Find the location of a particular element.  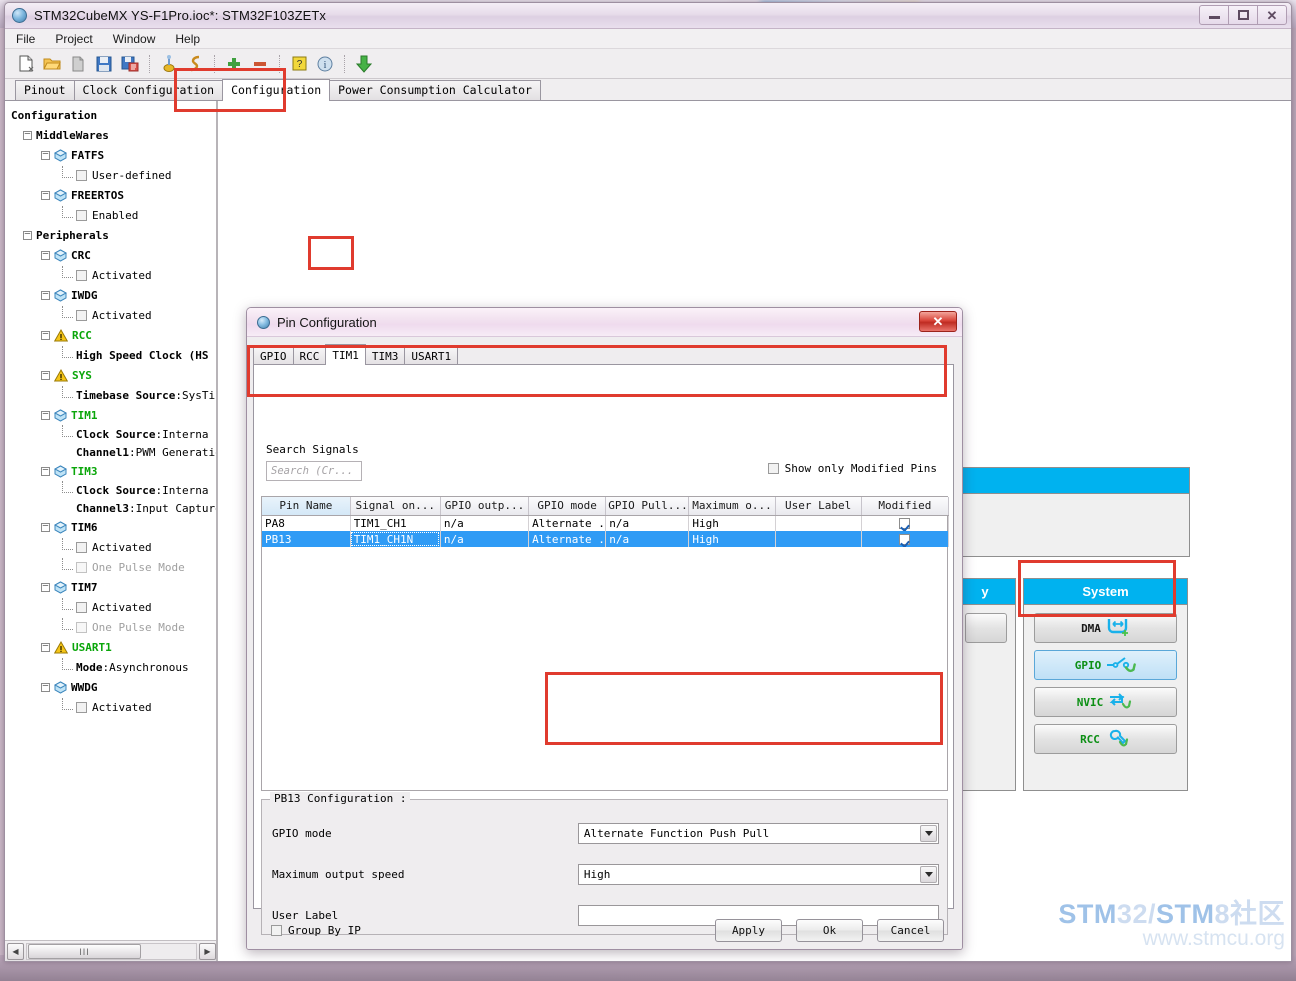

configuration-tree-scroll: Configuration MiddleWares FATFS is located at coordinates (110, 519).